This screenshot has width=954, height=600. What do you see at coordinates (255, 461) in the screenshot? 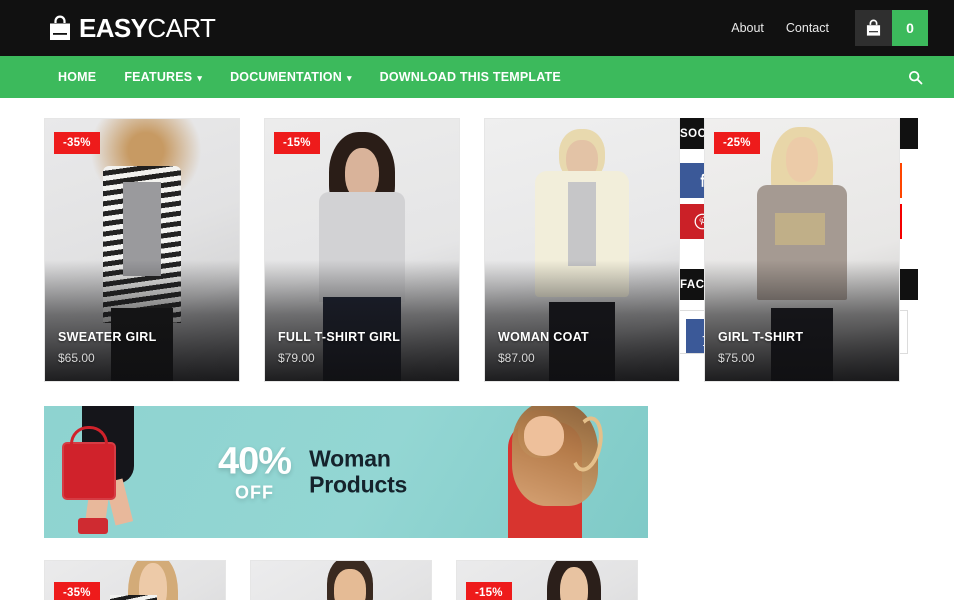
I see `banner-percent: 40%` at bounding box center [255, 461].